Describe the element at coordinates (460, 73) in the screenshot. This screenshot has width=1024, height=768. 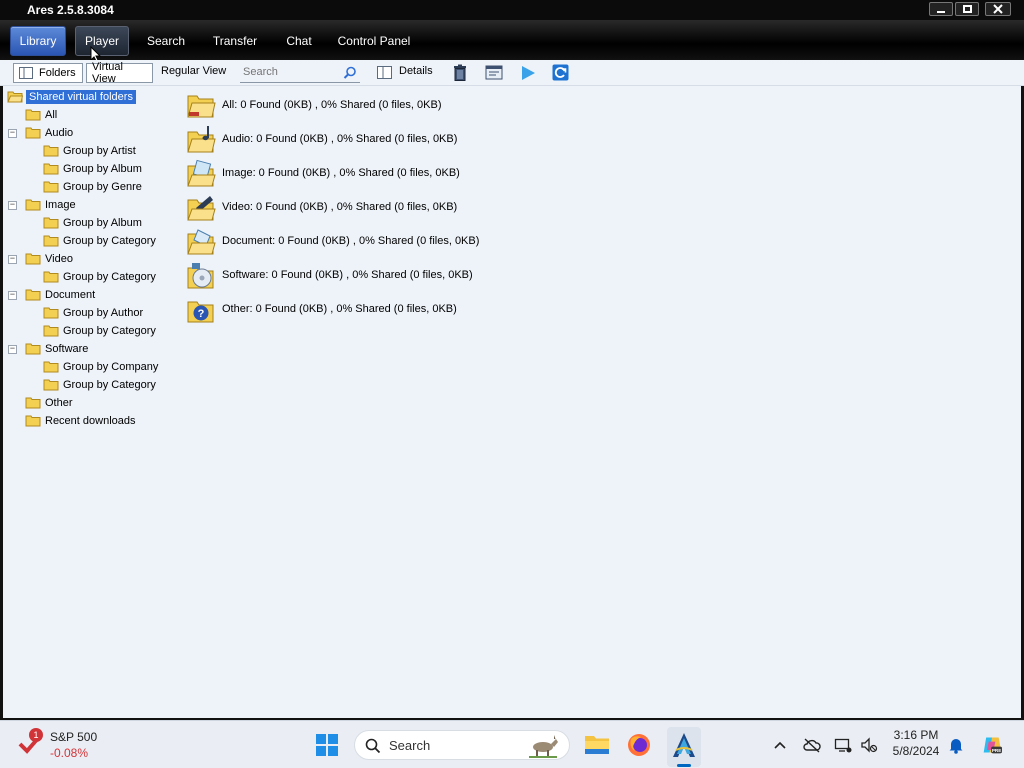
I see `trash-icon` at that location.